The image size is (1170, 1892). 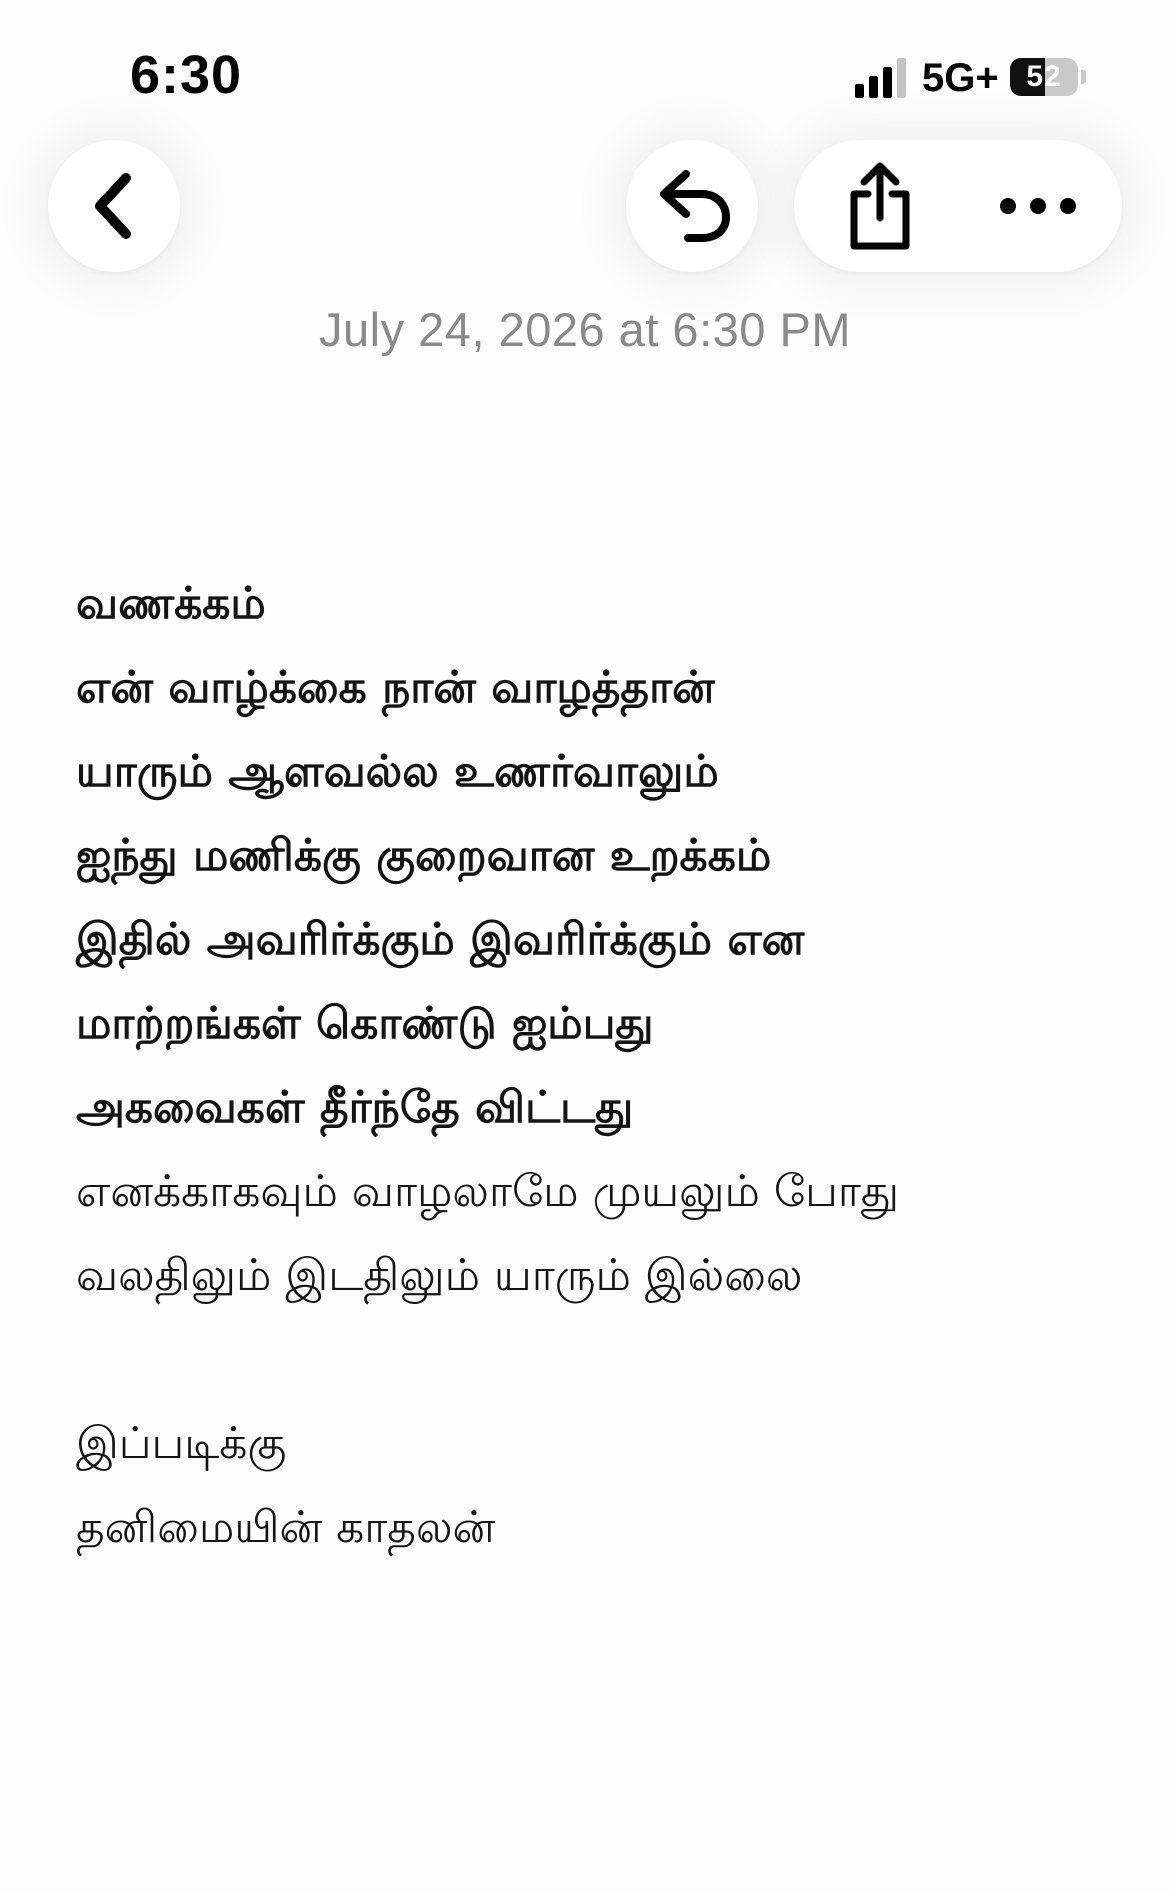 What do you see at coordinates (960, 78) in the screenshot?
I see `network-label: 5G+` at bounding box center [960, 78].